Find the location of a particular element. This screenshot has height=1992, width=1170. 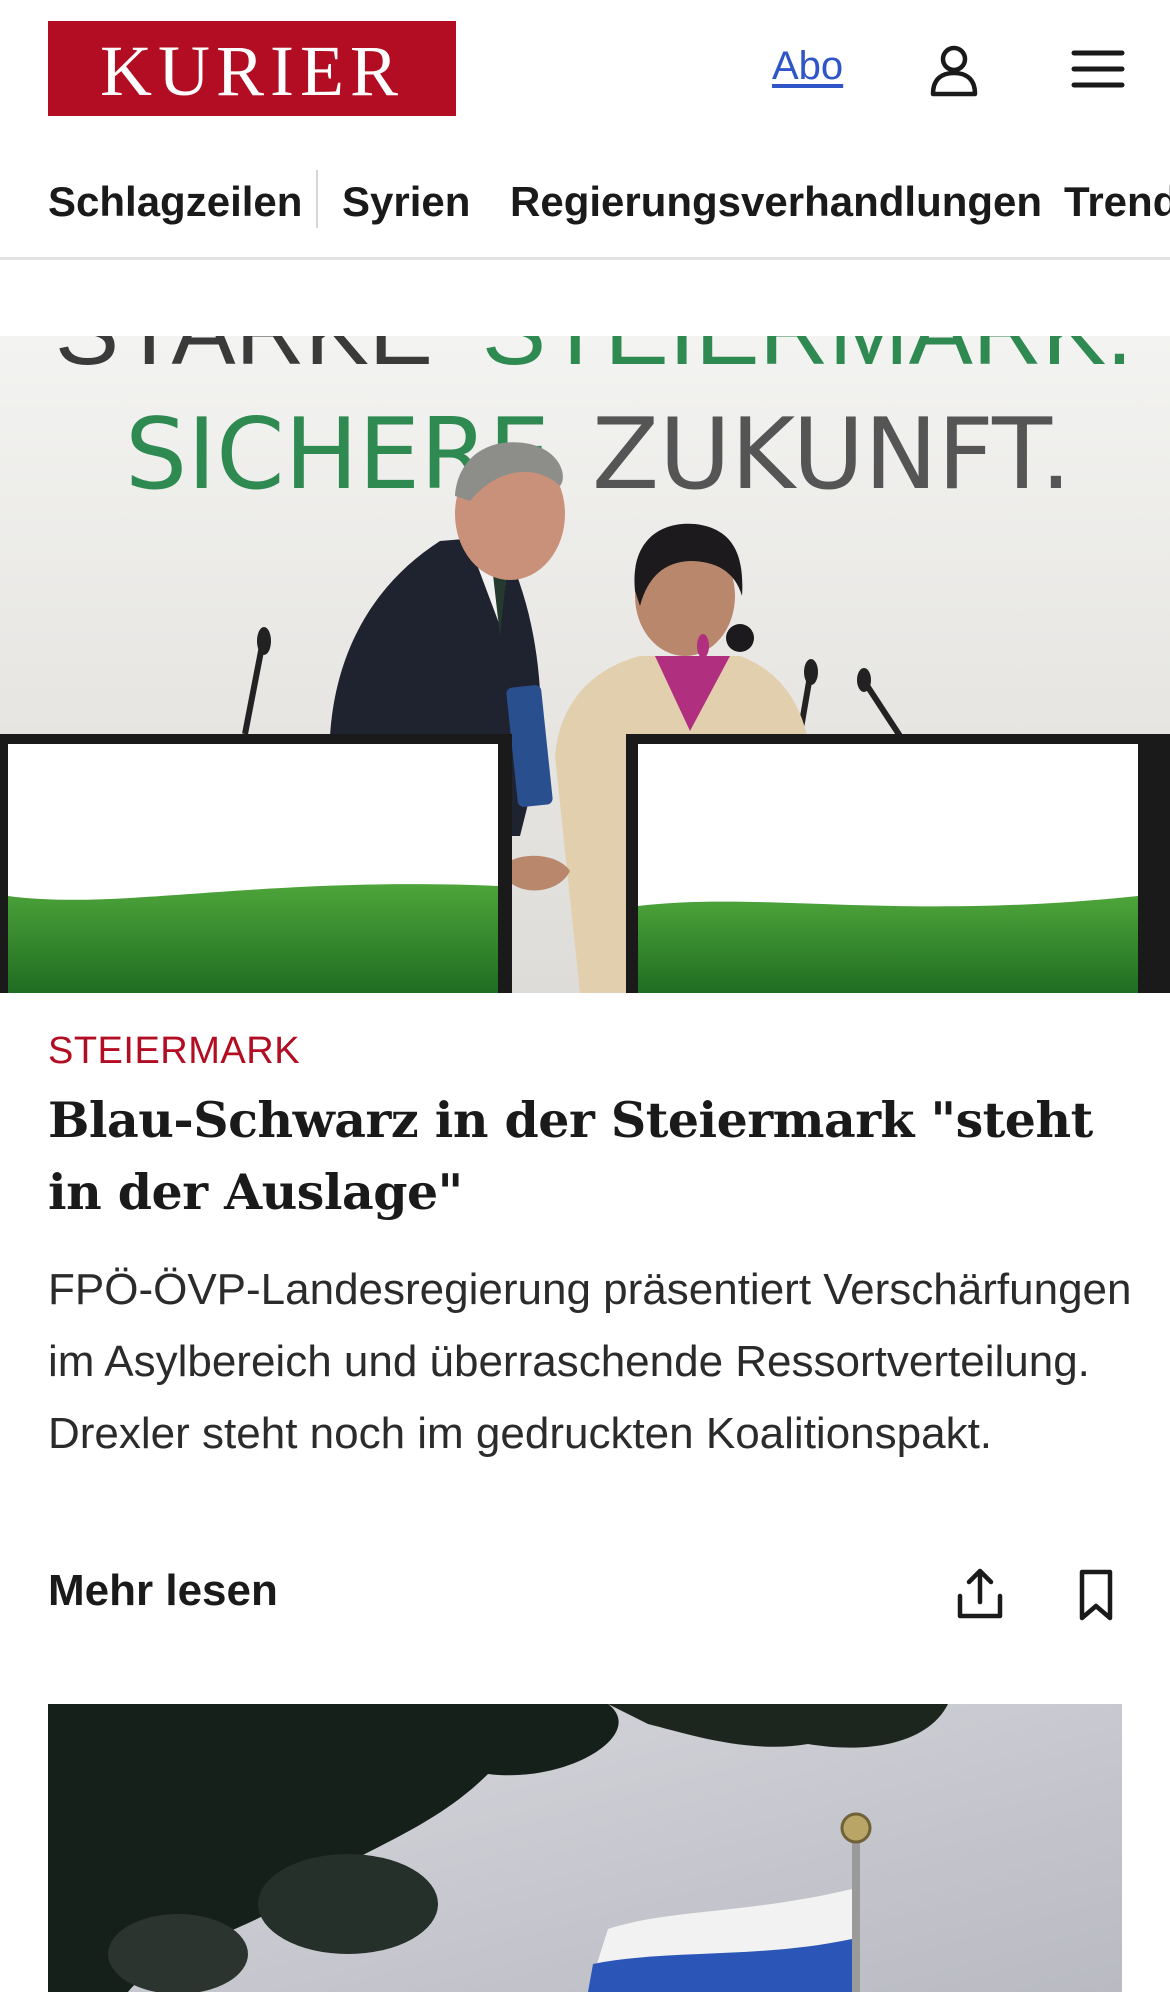

svg-text: TARKE is located at coordinates (276, 360).